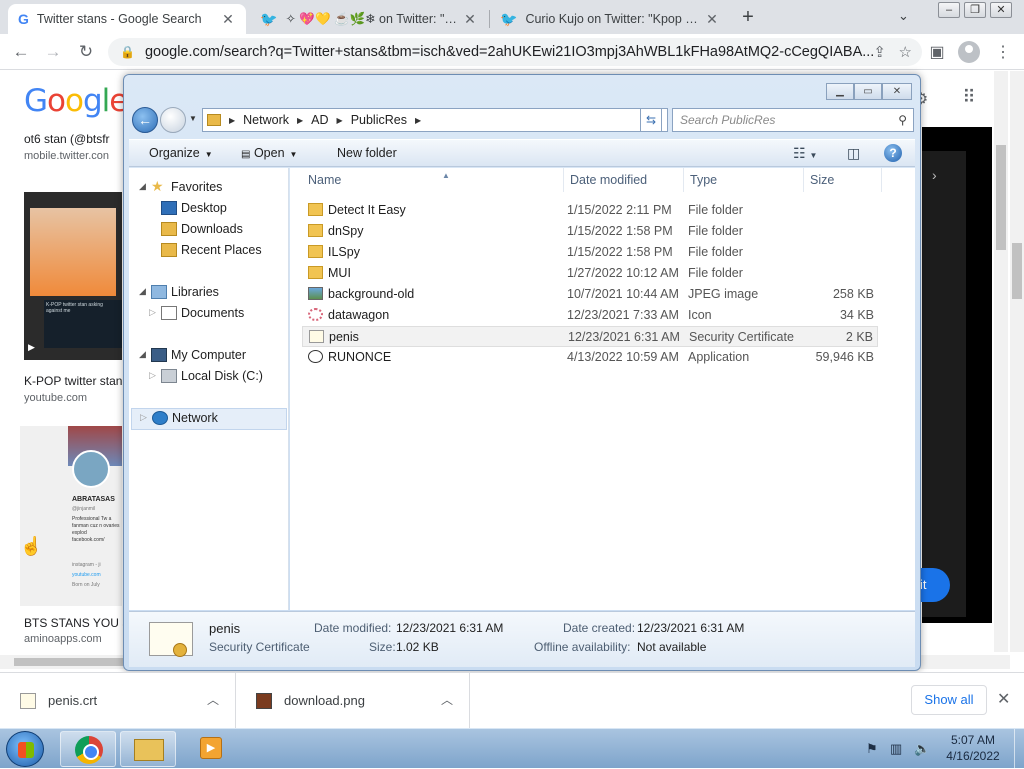 Image resolution: width=1024 pixels, height=769 pixels. I want to click on nav-local-disk: ▷ Local Disk (C:), so click(209, 377).